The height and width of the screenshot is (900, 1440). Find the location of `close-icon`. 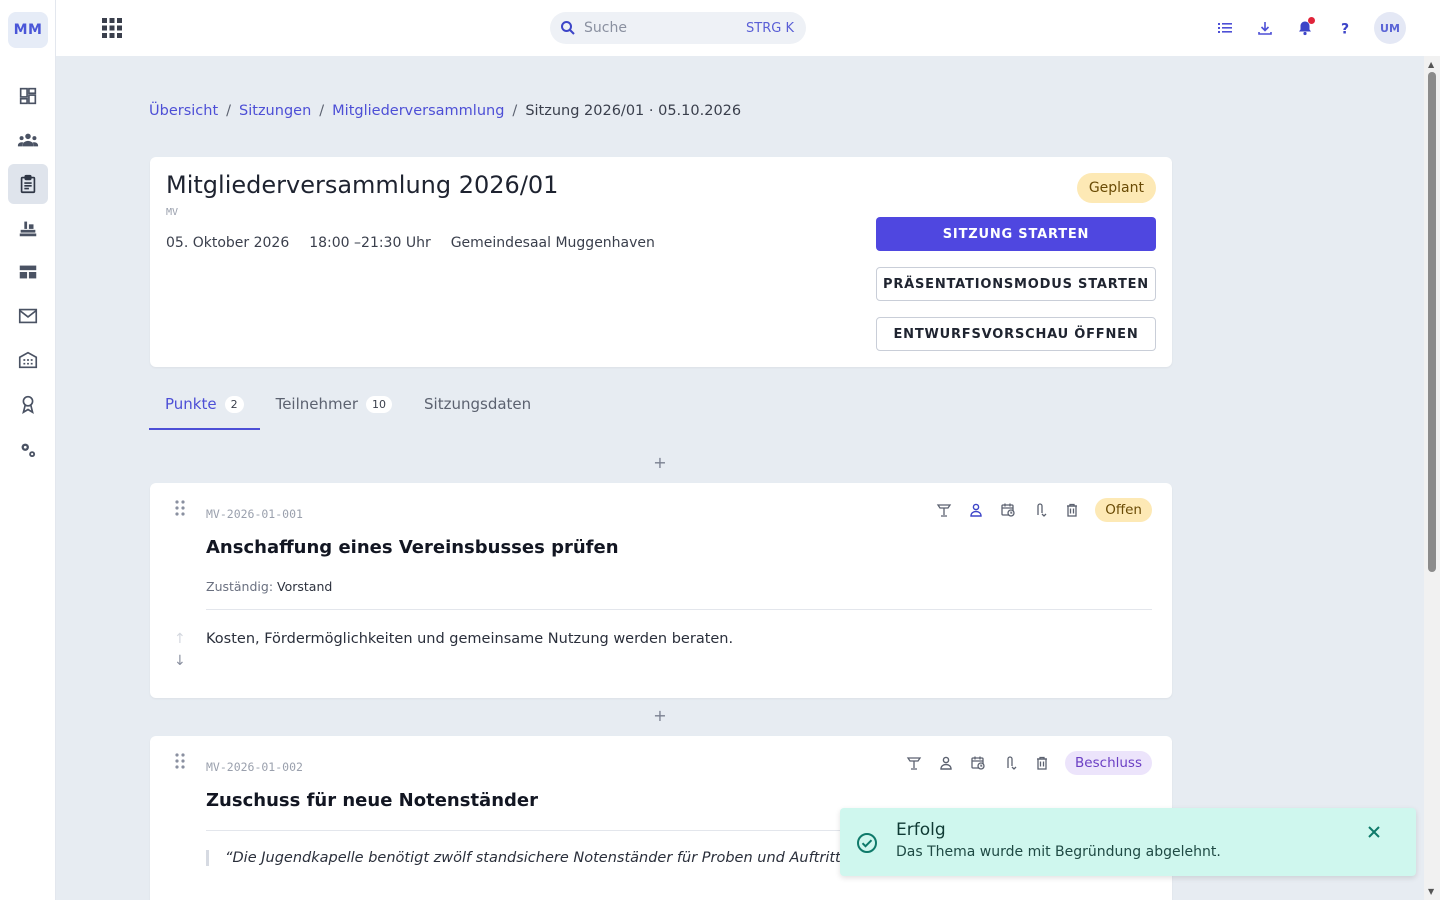

close-icon is located at coordinates (1374, 832).